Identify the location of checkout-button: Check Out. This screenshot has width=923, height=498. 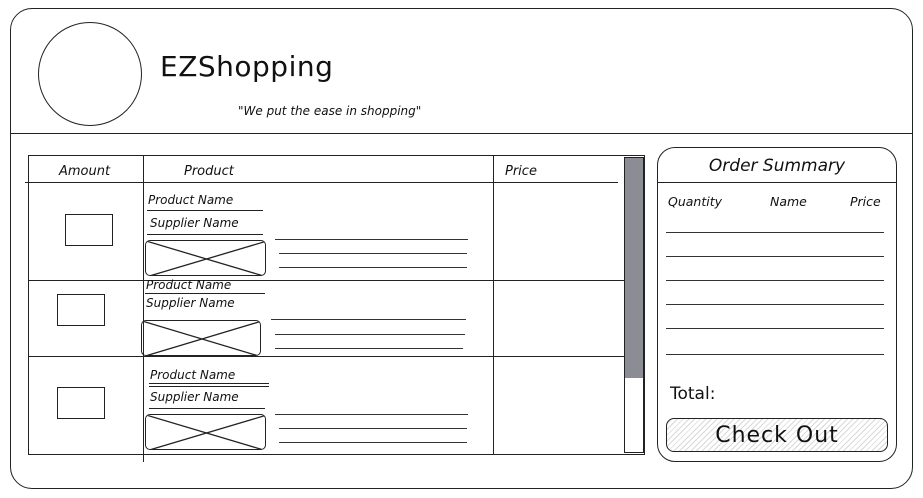
(777, 435).